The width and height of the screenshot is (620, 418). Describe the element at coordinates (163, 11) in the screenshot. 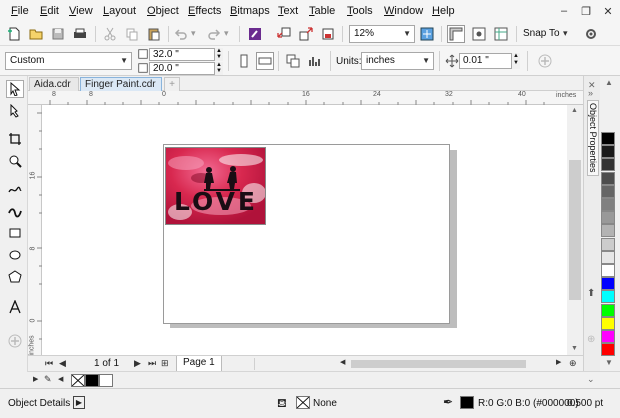

I see `menu-object: Object` at that location.